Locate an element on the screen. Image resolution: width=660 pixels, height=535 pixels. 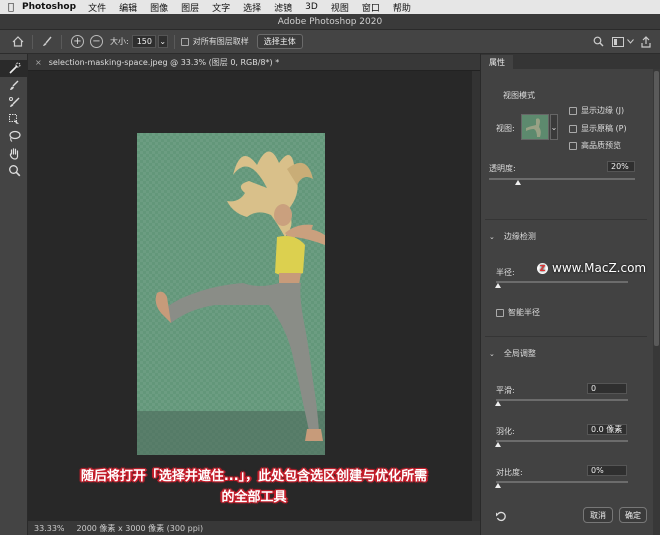
brush-size-label: 大小: is located at coordinates (119, 41).